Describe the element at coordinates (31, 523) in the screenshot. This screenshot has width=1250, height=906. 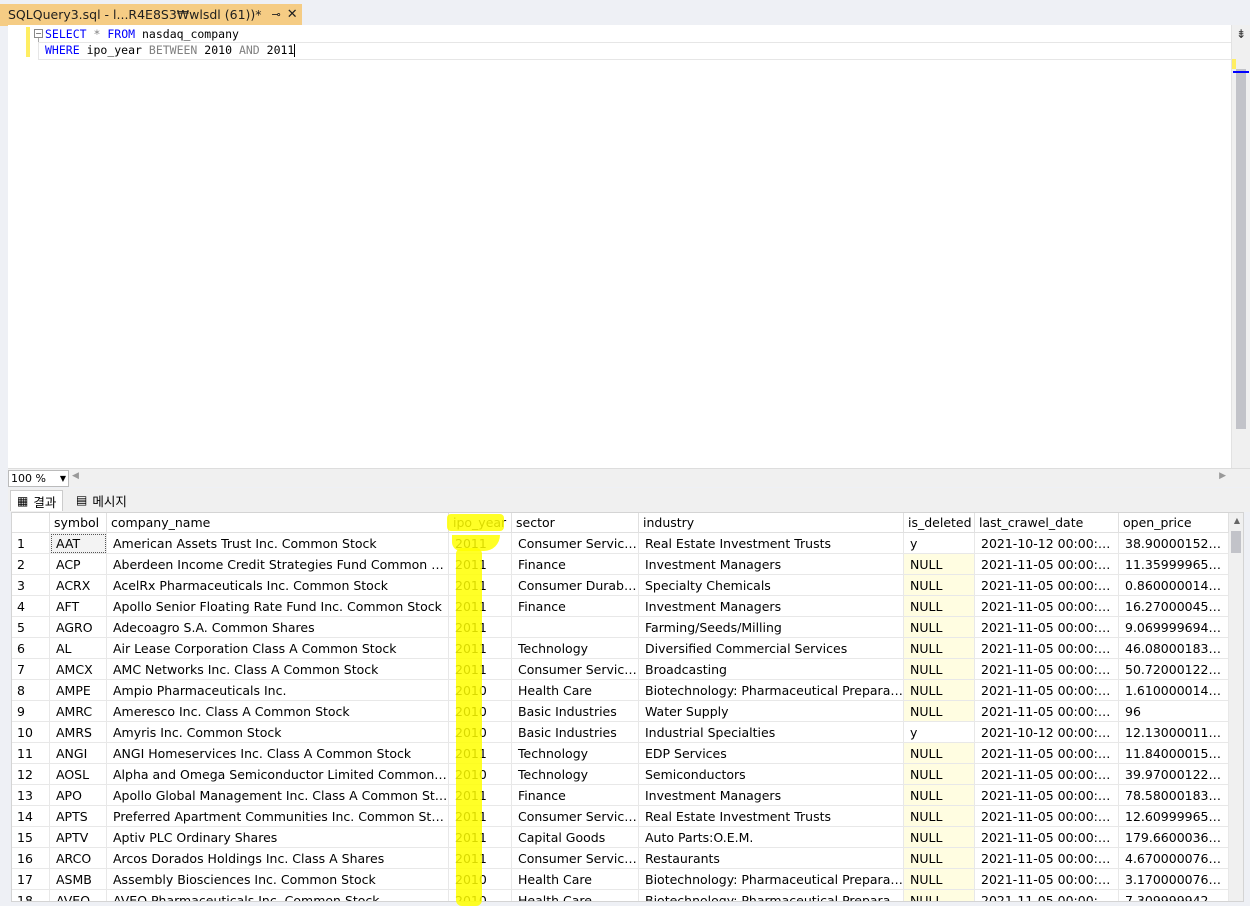
I see `header-corner` at that location.